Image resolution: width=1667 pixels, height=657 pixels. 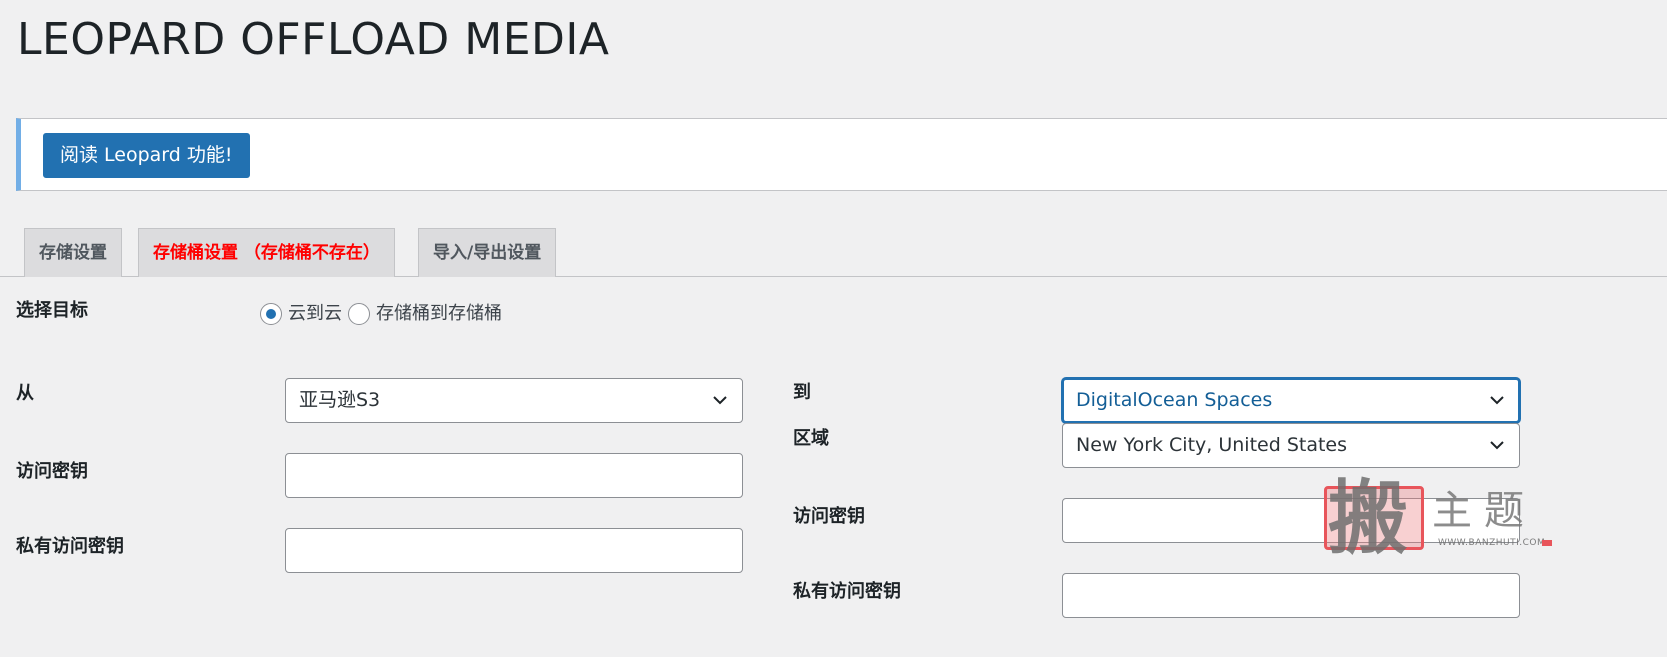 What do you see at coordinates (271, 314) in the screenshot?
I see `radio-cloud-to-cloud` at bounding box center [271, 314].